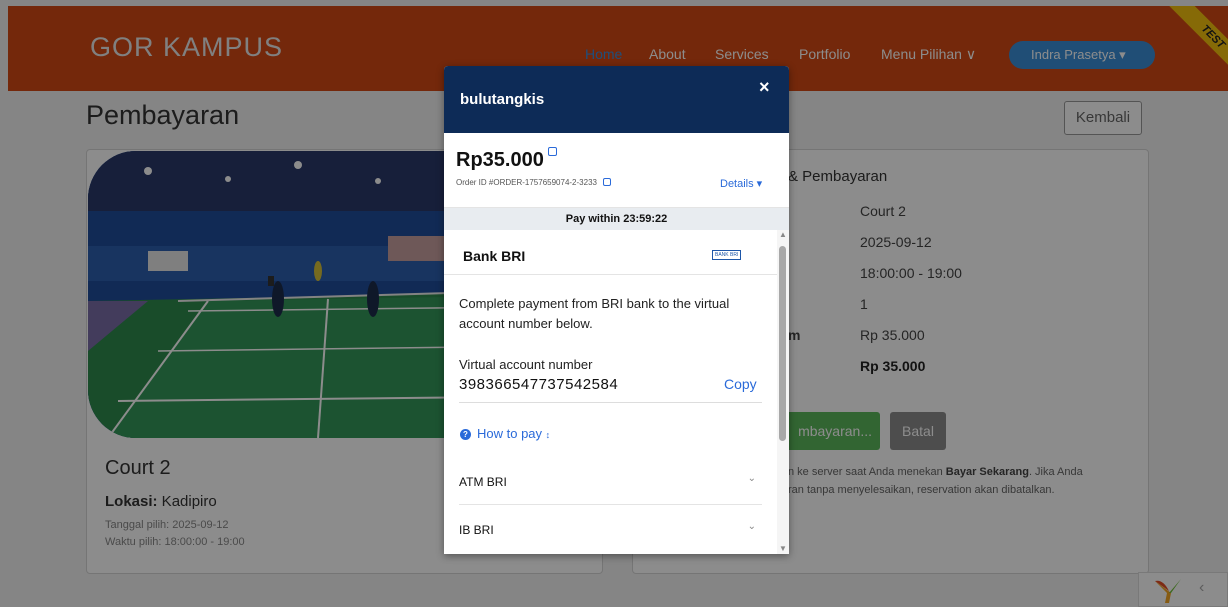 The image size is (1228, 607). Describe the element at coordinates (552, 151) in the screenshot. I see `copy-amount-icon` at that location.